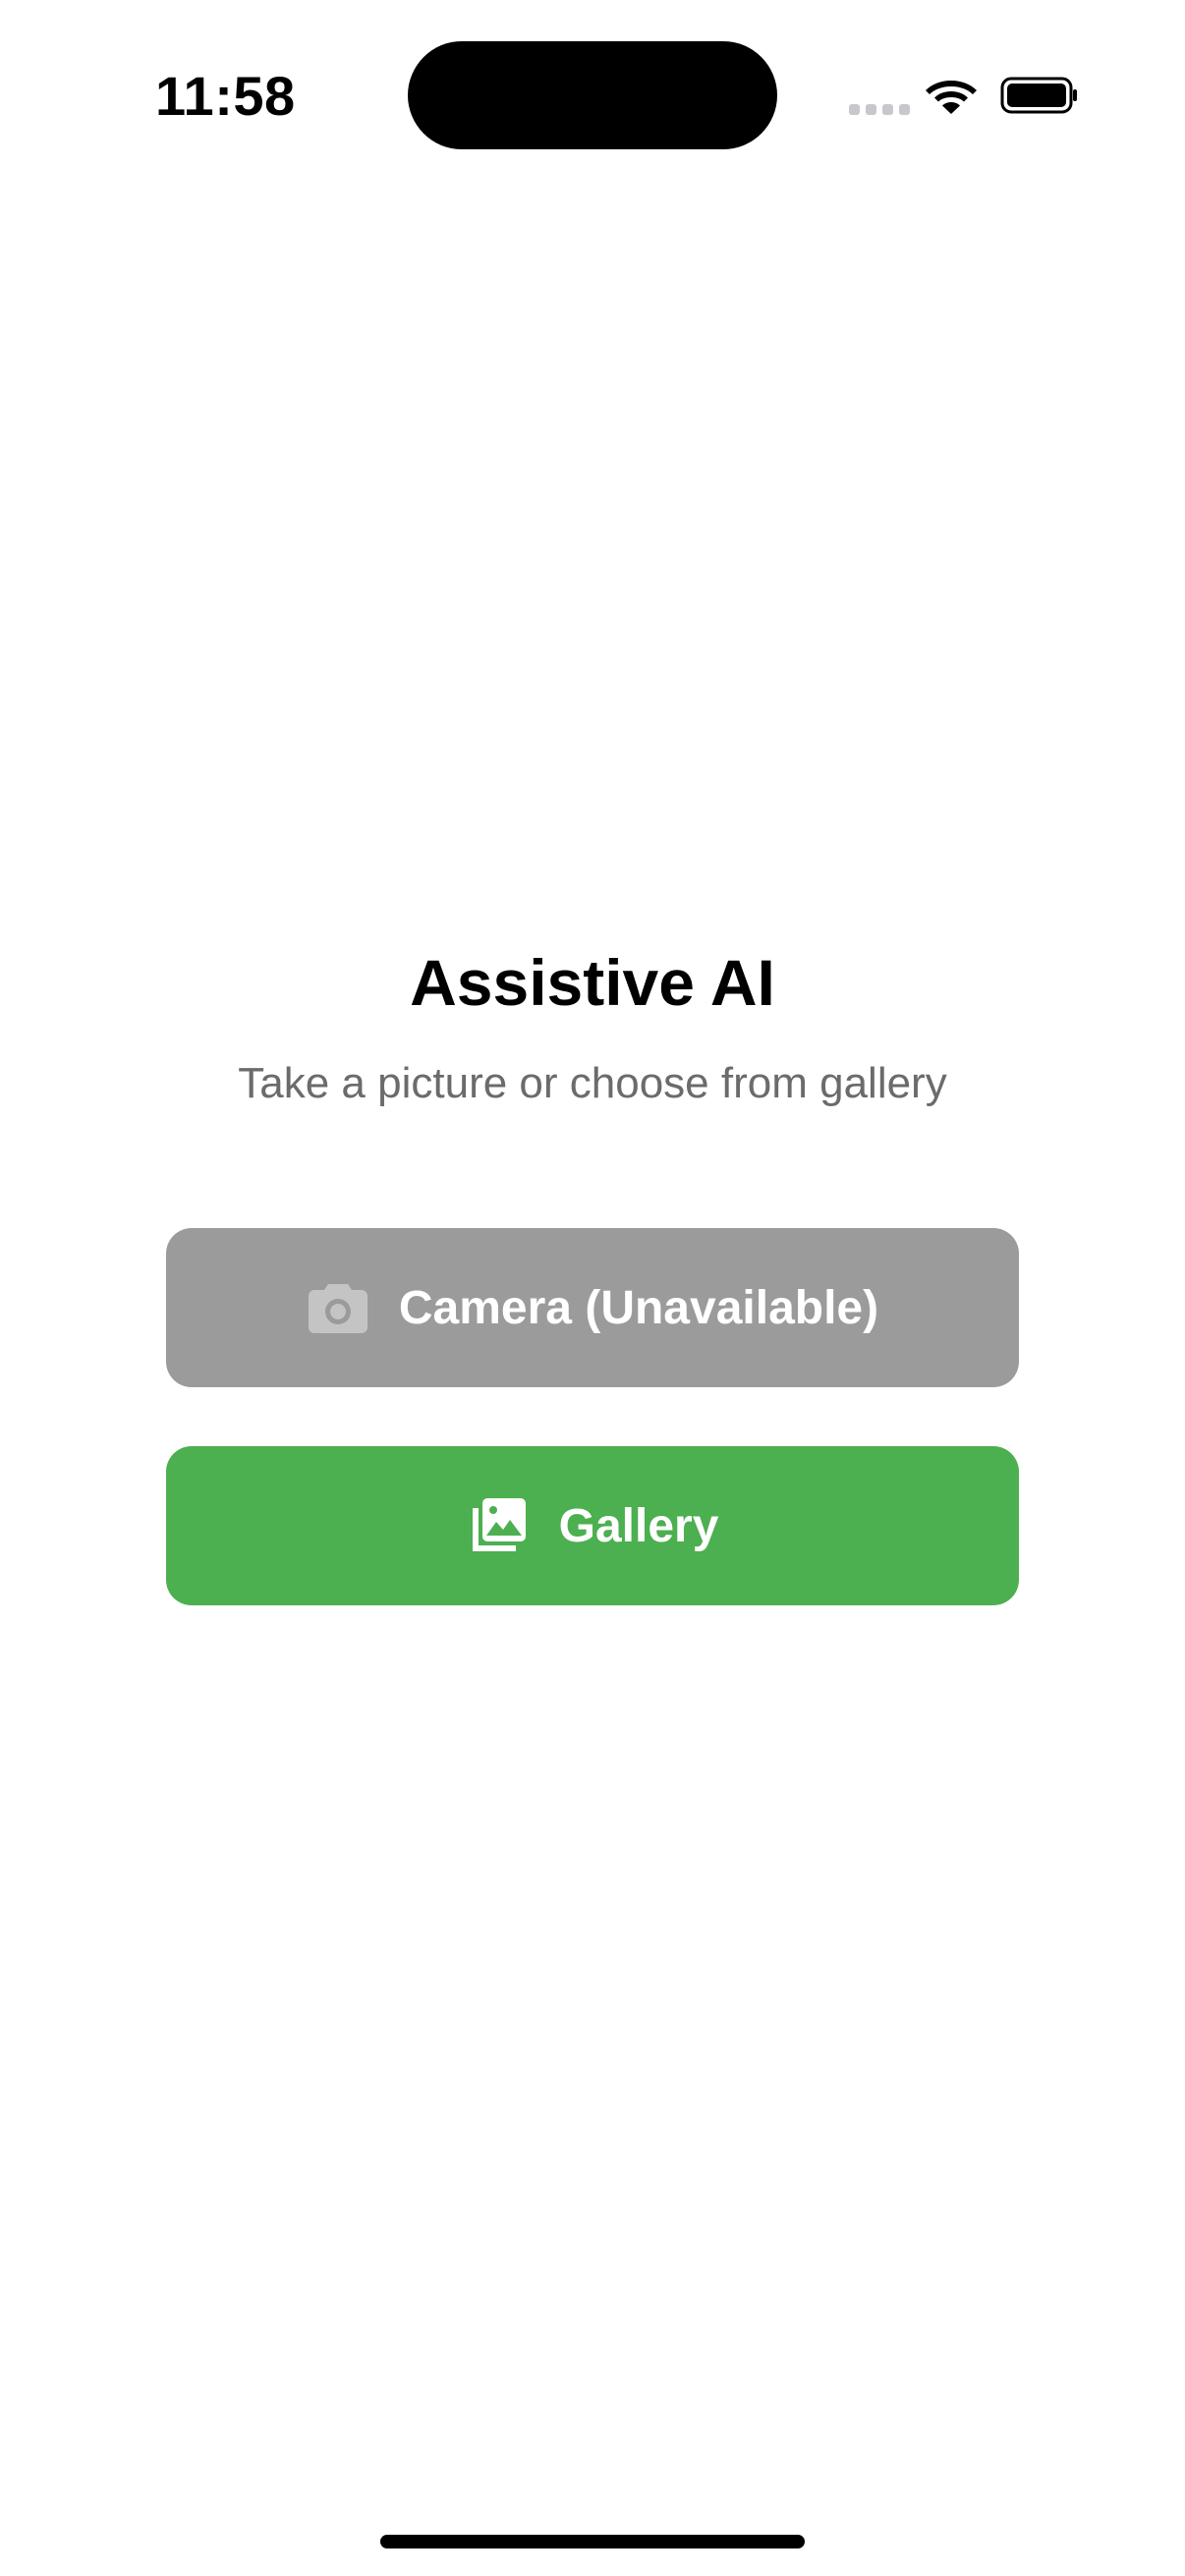 The height and width of the screenshot is (2576, 1185). I want to click on status-time: 11:58, so click(226, 96).